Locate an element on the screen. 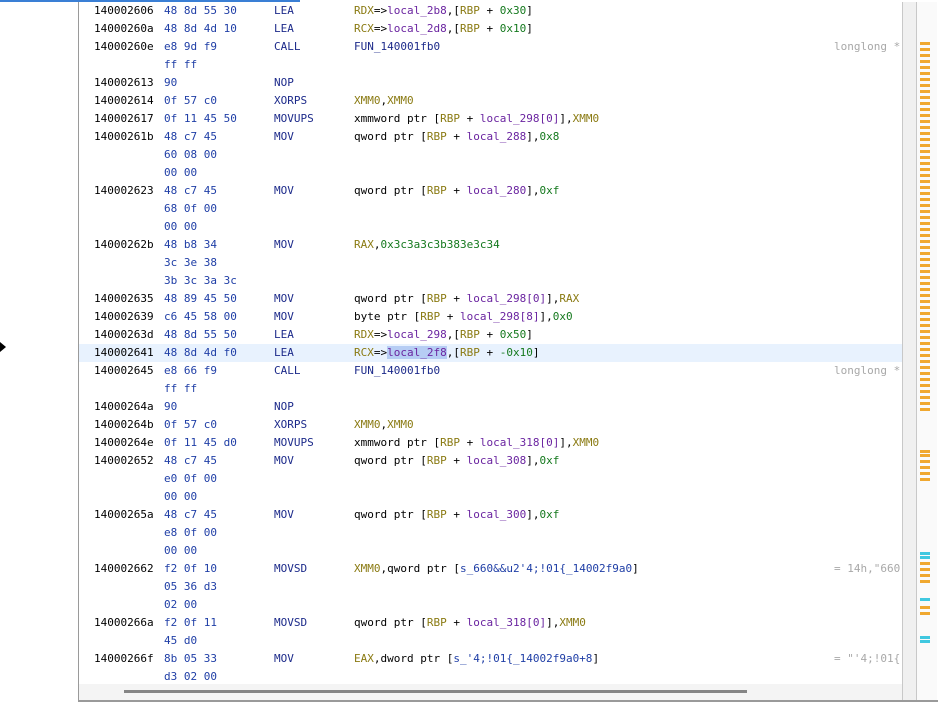  instruction-mnemonic: LEA is located at coordinates (284, 11).